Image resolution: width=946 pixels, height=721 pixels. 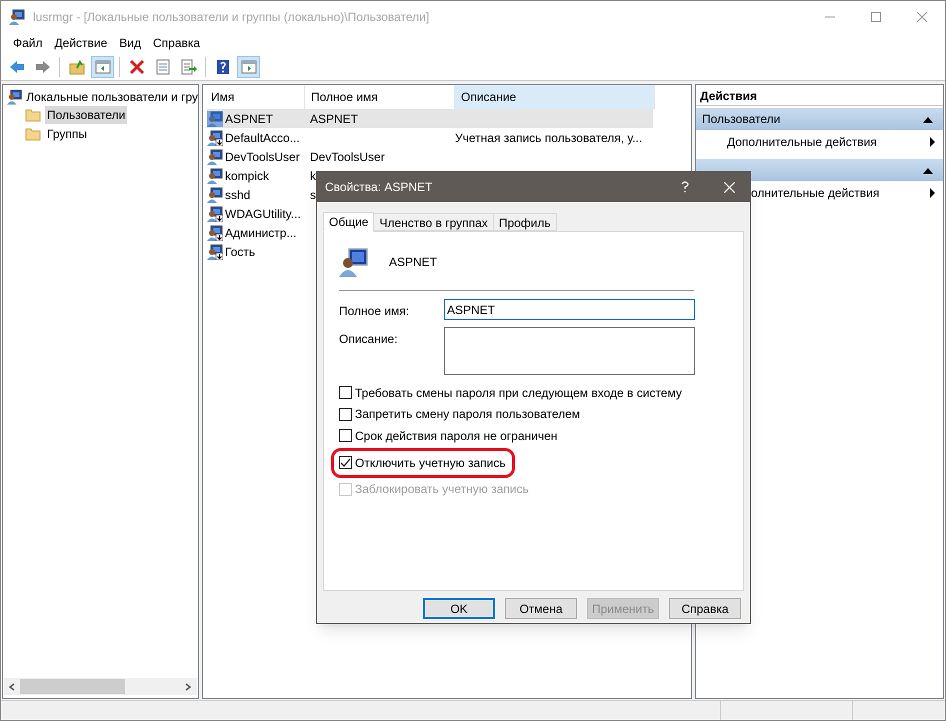 What do you see at coordinates (347, 157) in the screenshot?
I see `full-name: DevToolsUser` at bounding box center [347, 157].